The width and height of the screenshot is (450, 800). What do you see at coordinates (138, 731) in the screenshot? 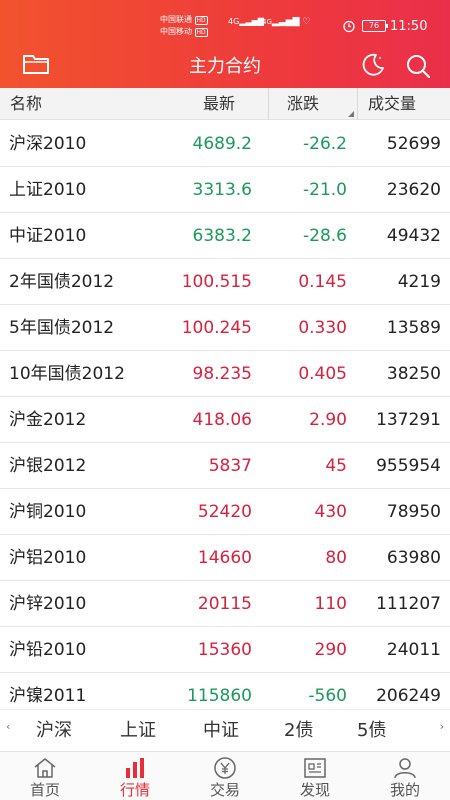
I see `market-tab-shangzheng: 上证` at bounding box center [138, 731].